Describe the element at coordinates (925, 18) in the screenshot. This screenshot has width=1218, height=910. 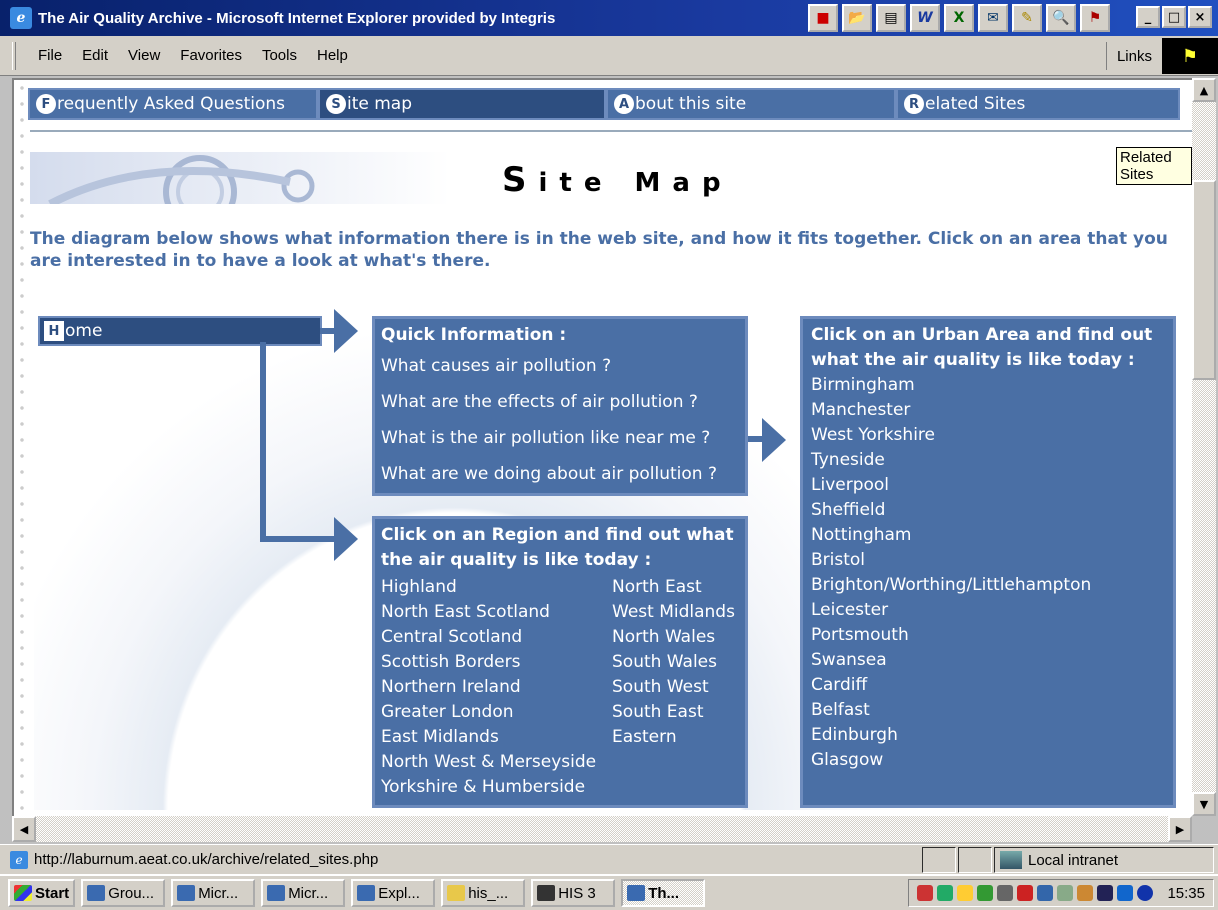
I see `word-icon: W` at that location.